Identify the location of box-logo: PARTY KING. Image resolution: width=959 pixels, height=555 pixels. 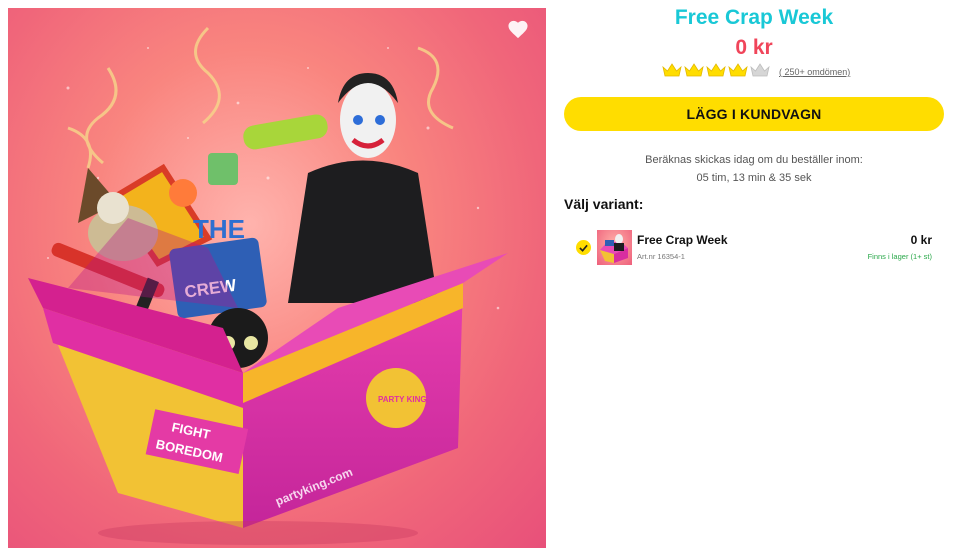
(402, 399).